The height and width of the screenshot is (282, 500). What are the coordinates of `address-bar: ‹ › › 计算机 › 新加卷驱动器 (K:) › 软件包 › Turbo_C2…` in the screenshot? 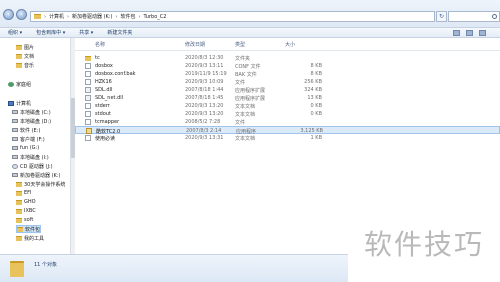 It's located at (250, 14).